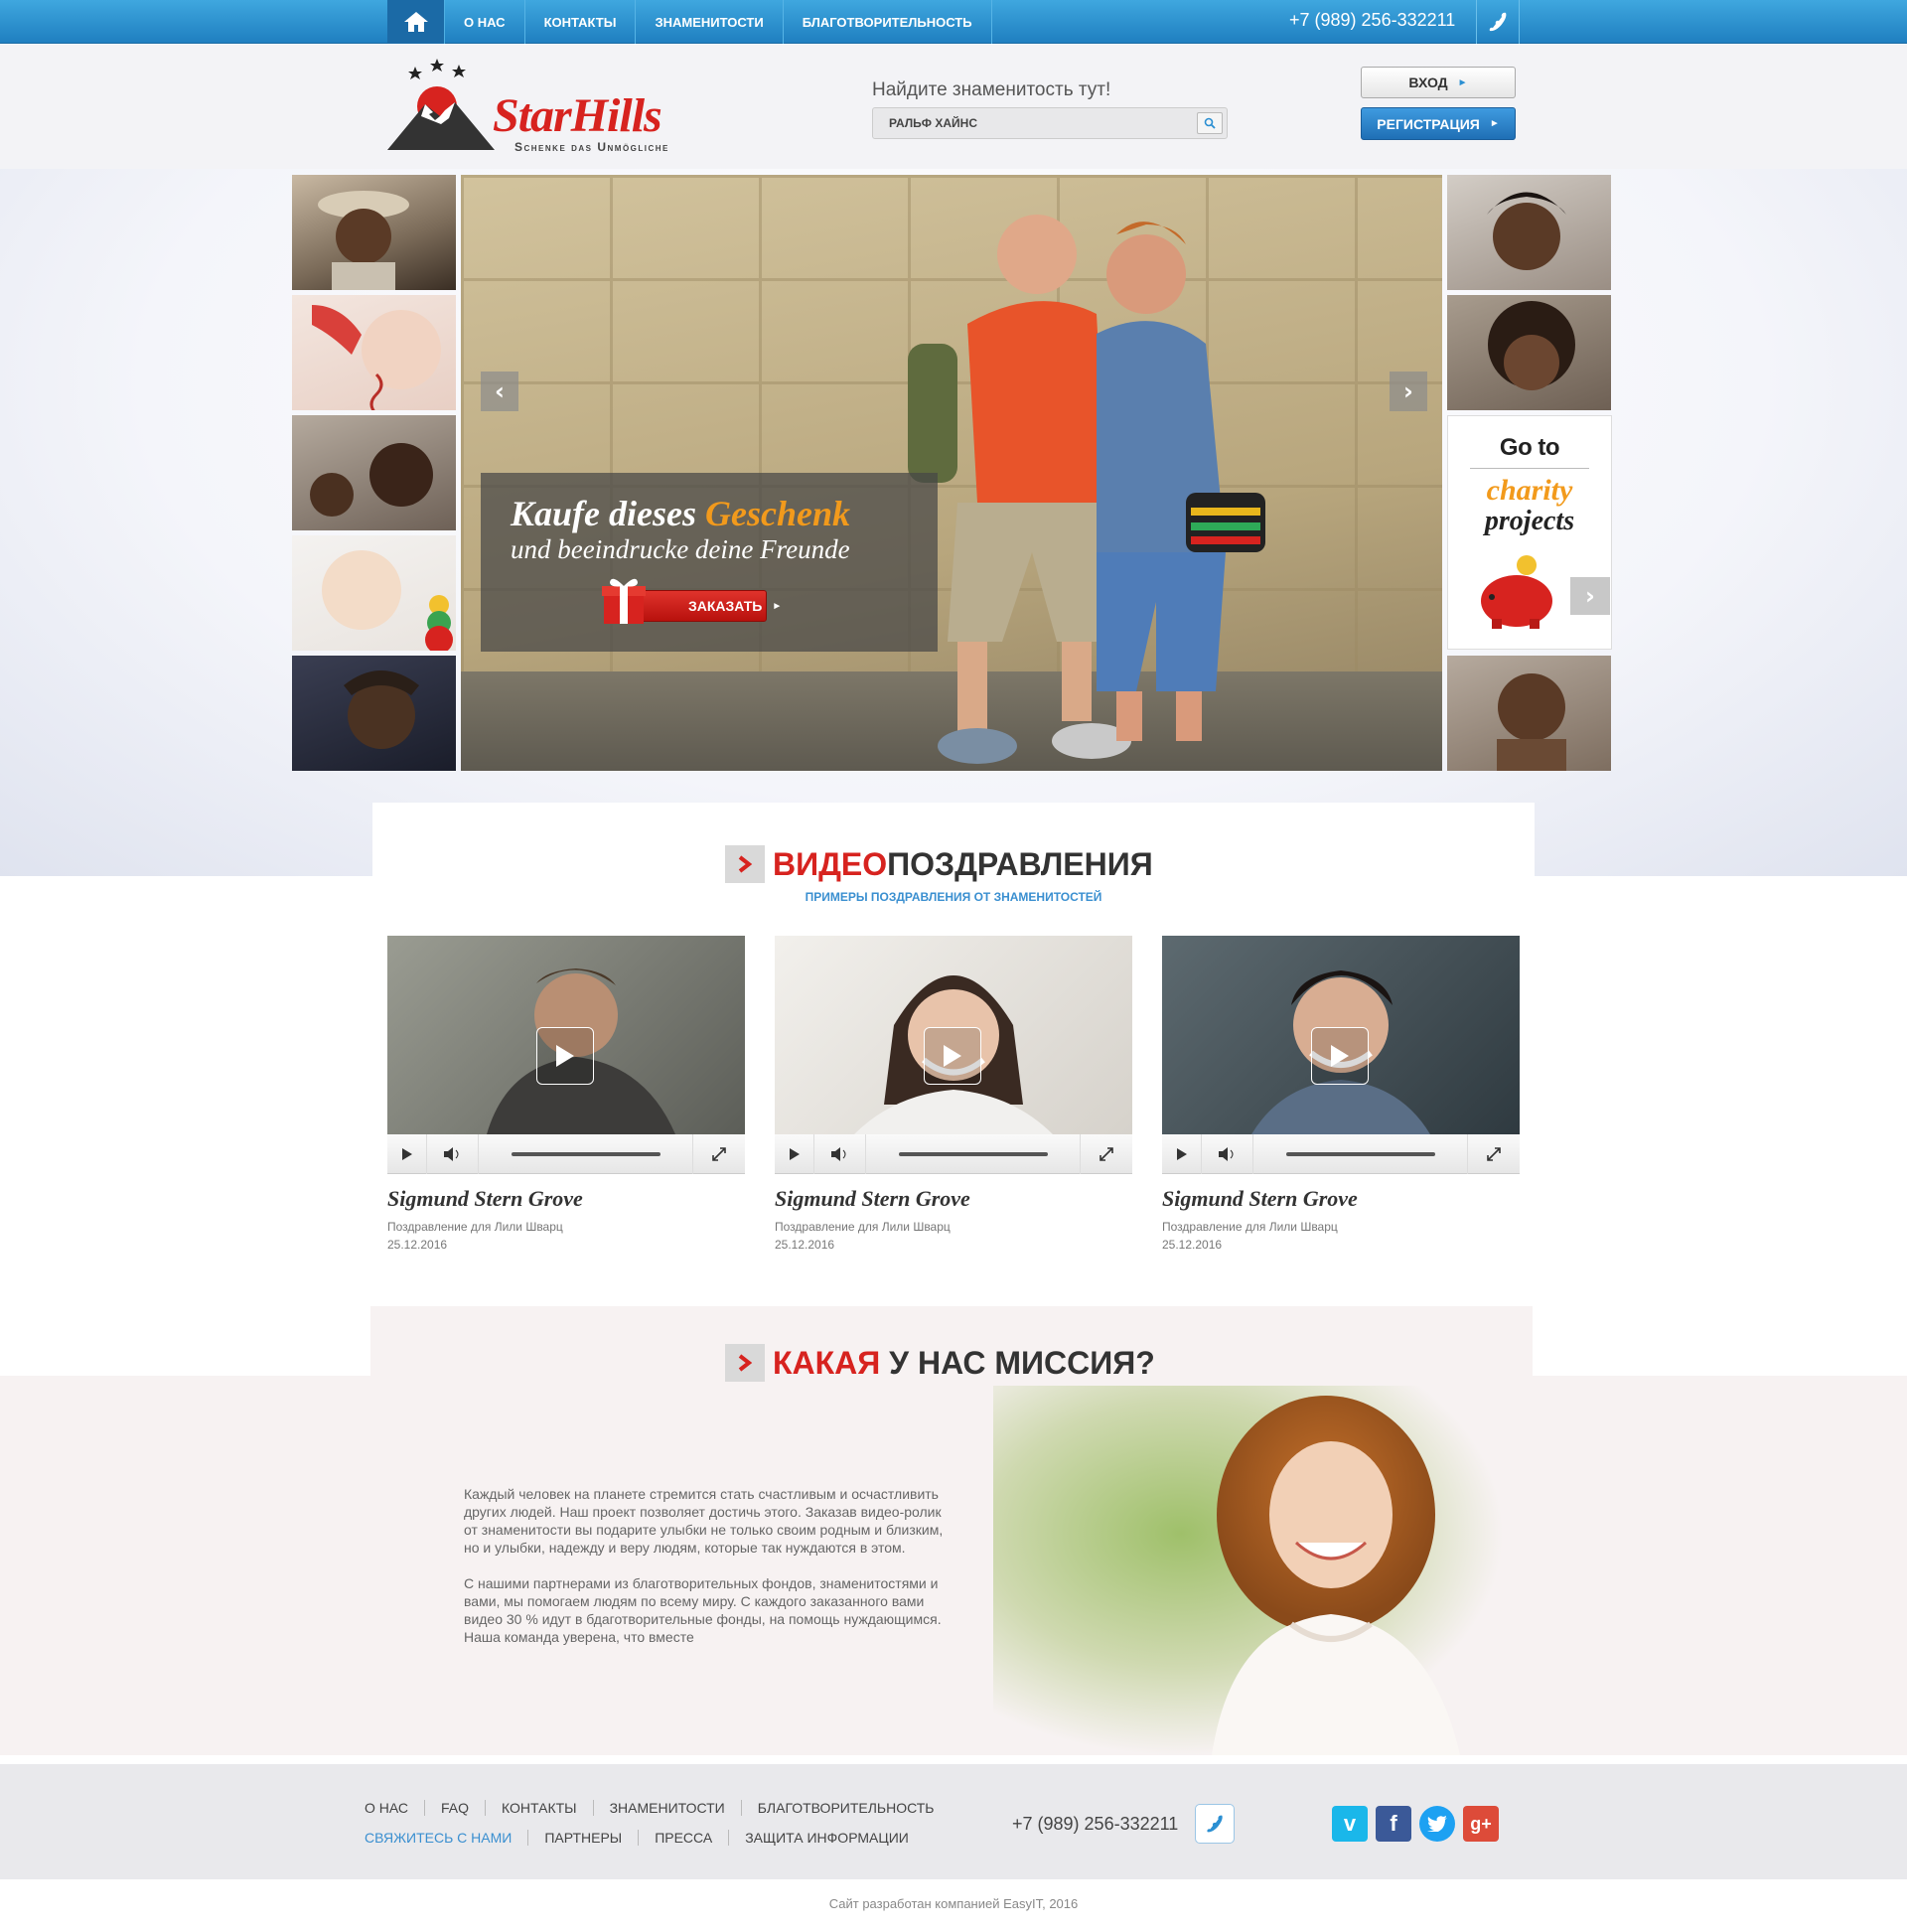 The height and width of the screenshot is (1932, 1907). I want to click on footer-link-contact-us: СВЯЖИТЕСЬ С НАМИ, so click(447, 1838).